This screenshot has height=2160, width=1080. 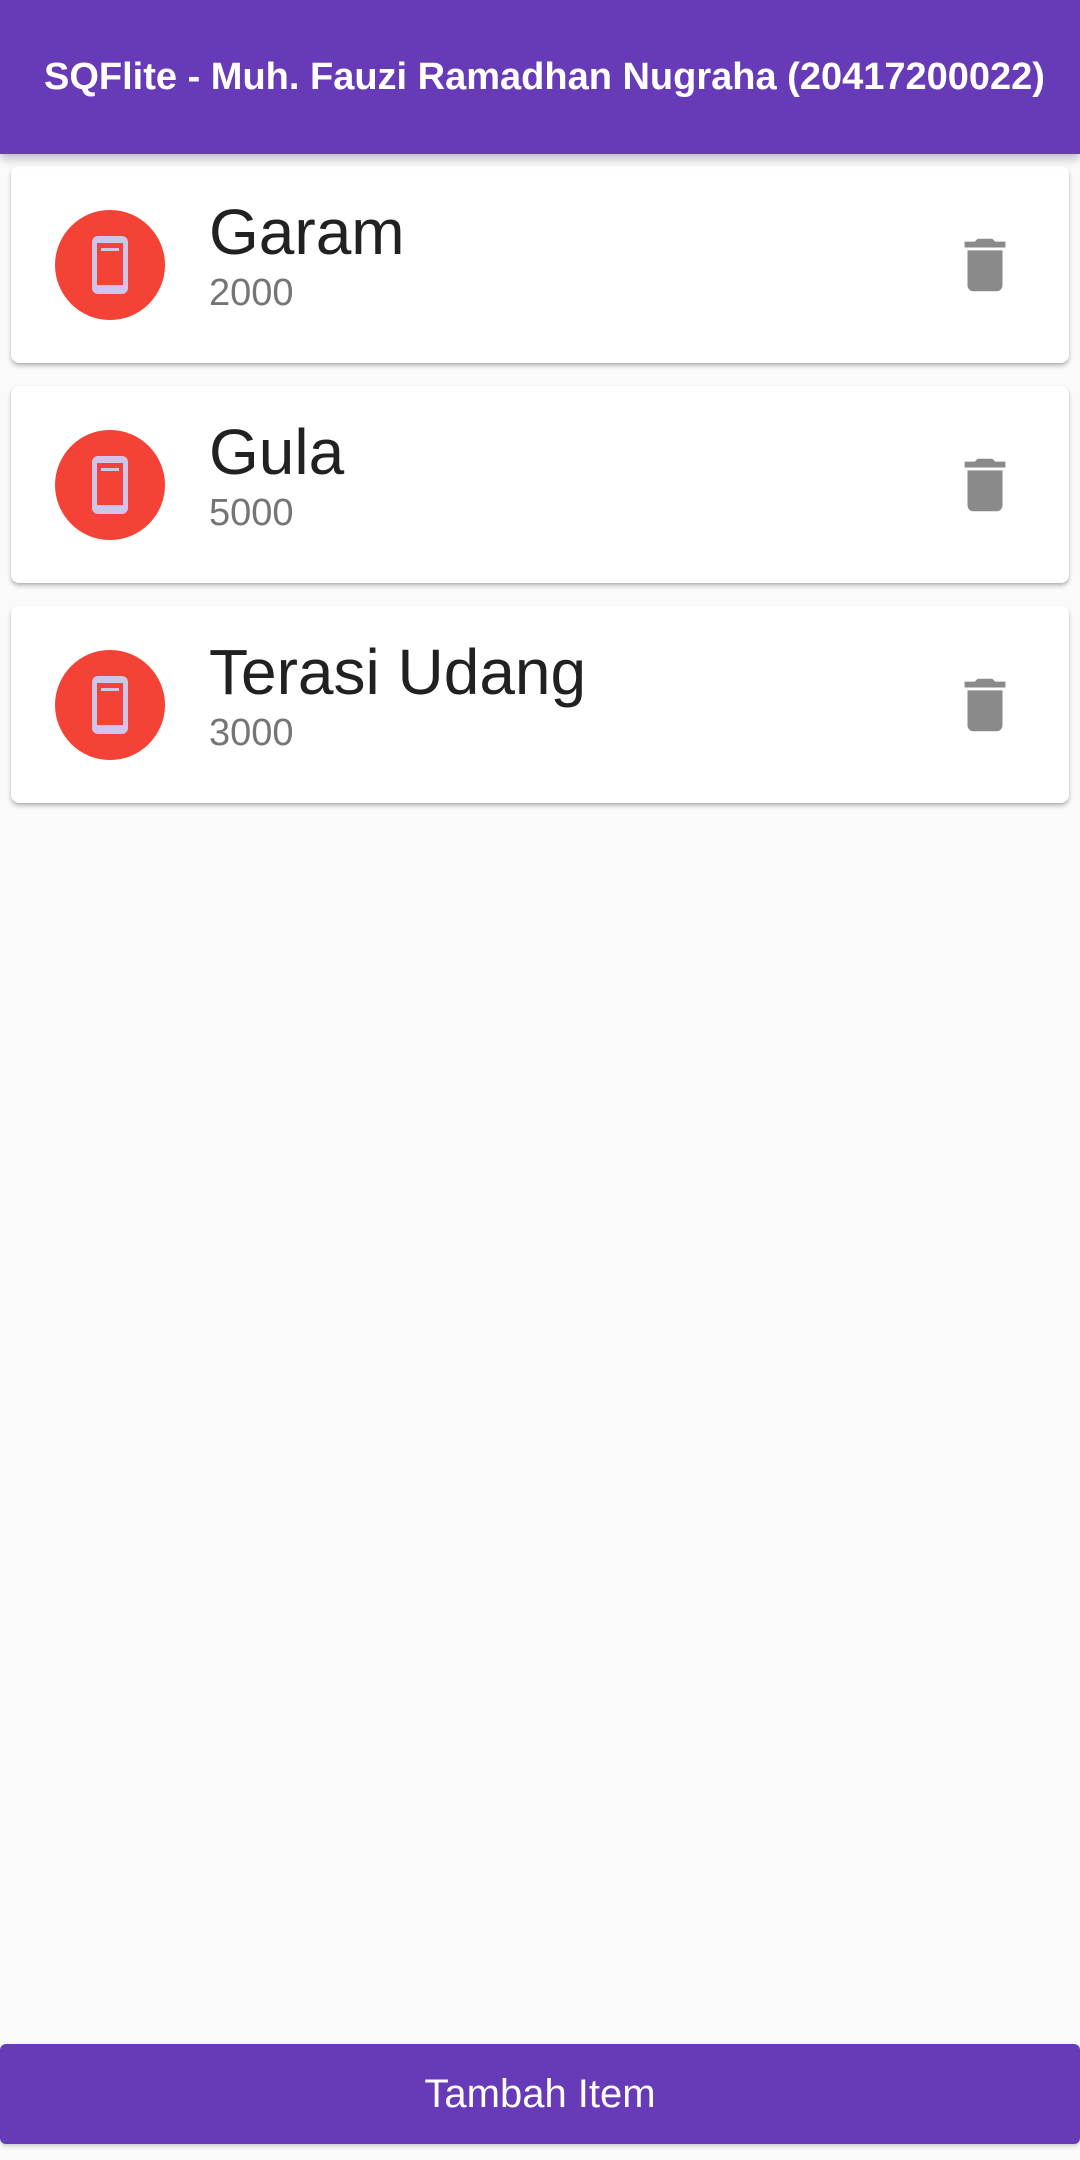 What do you see at coordinates (307, 232) in the screenshot?
I see `item-name: Garam` at bounding box center [307, 232].